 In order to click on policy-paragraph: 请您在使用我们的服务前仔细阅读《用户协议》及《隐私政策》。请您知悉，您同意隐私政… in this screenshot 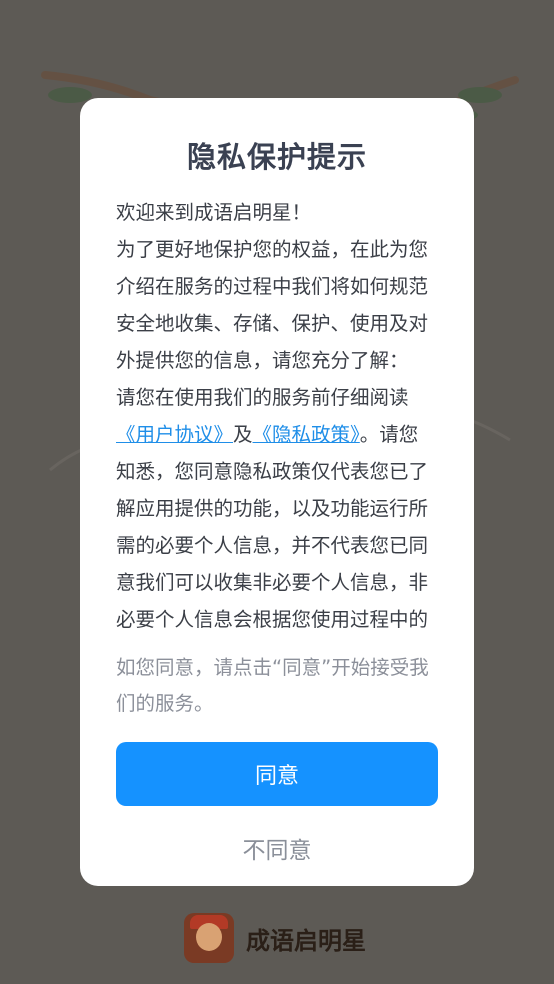, I will do `click(276, 504)`.